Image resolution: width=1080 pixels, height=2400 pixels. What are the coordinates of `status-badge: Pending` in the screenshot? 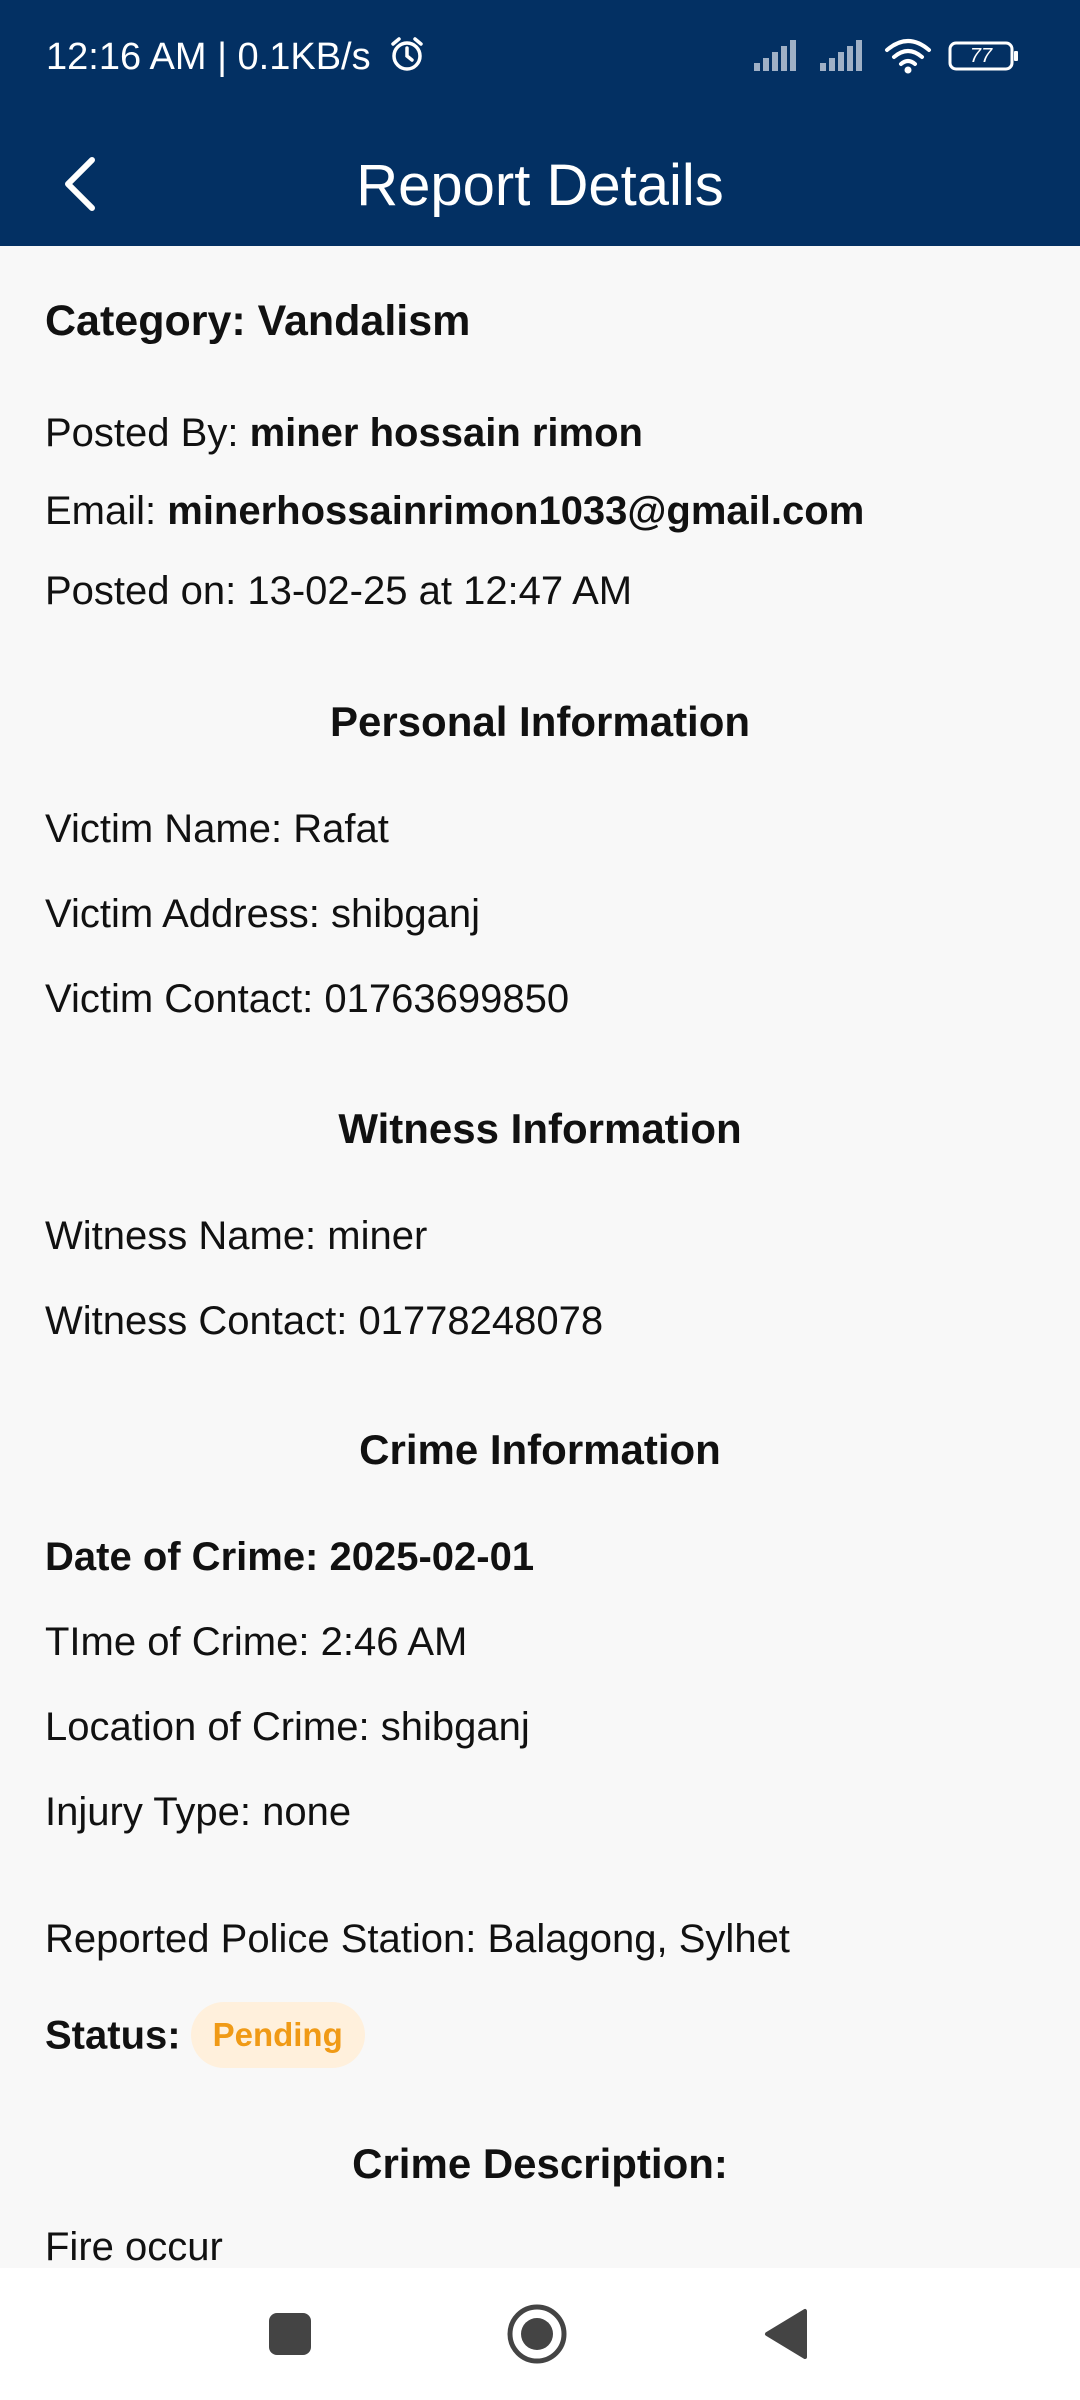 It's located at (277, 2035).